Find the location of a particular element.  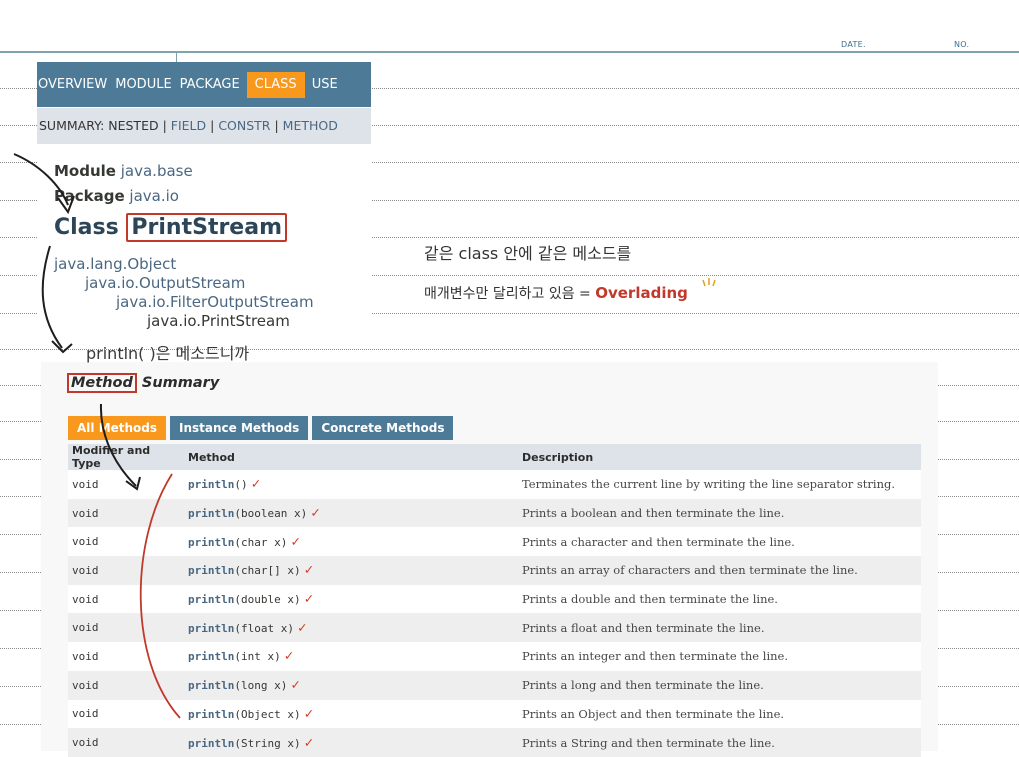

method-signature: println(Object x) ✓ is located at coordinates (351, 714).